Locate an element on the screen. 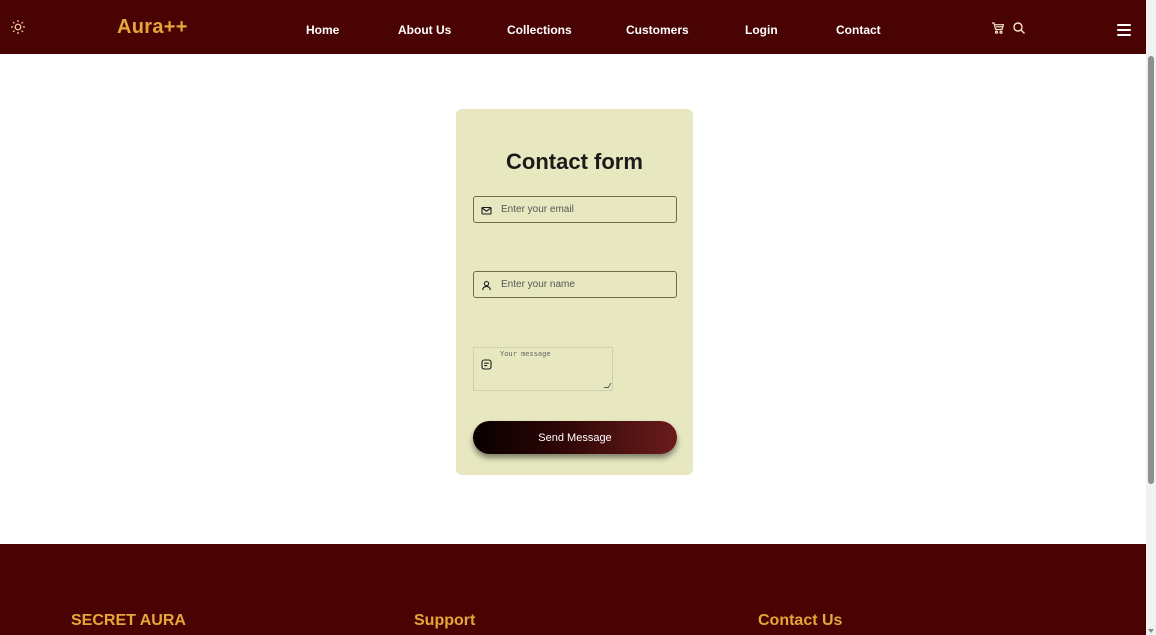 The image size is (1156, 635). user-icon is located at coordinates (486, 285).